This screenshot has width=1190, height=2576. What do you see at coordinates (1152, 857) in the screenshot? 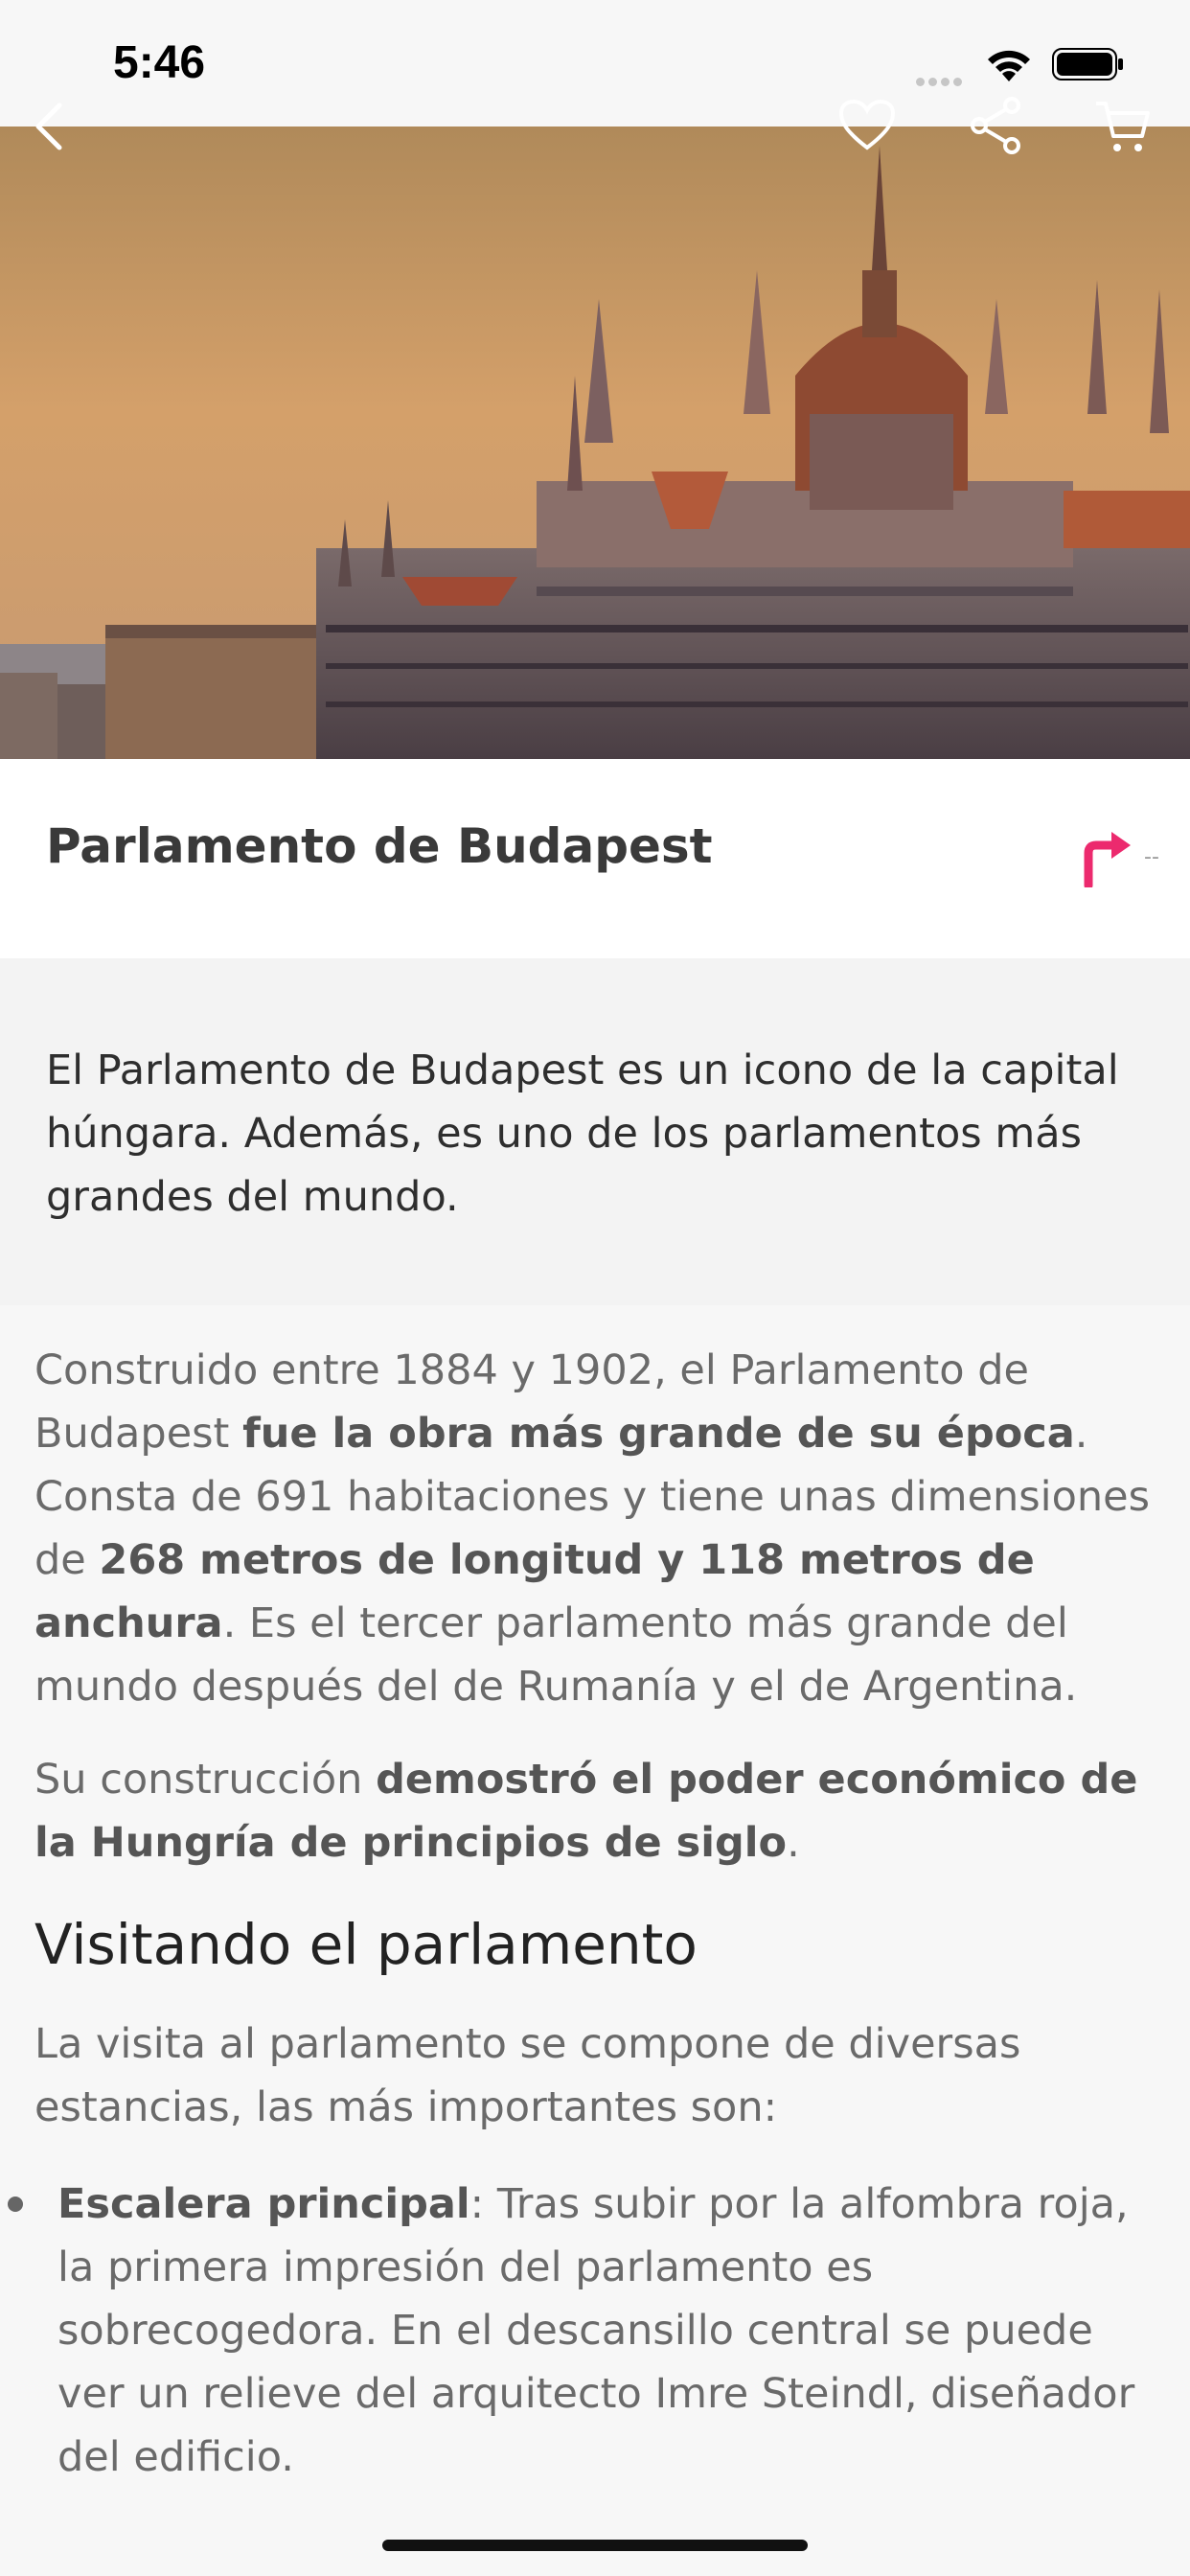
I see `distance-value: --` at bounding box center [1152, 857].